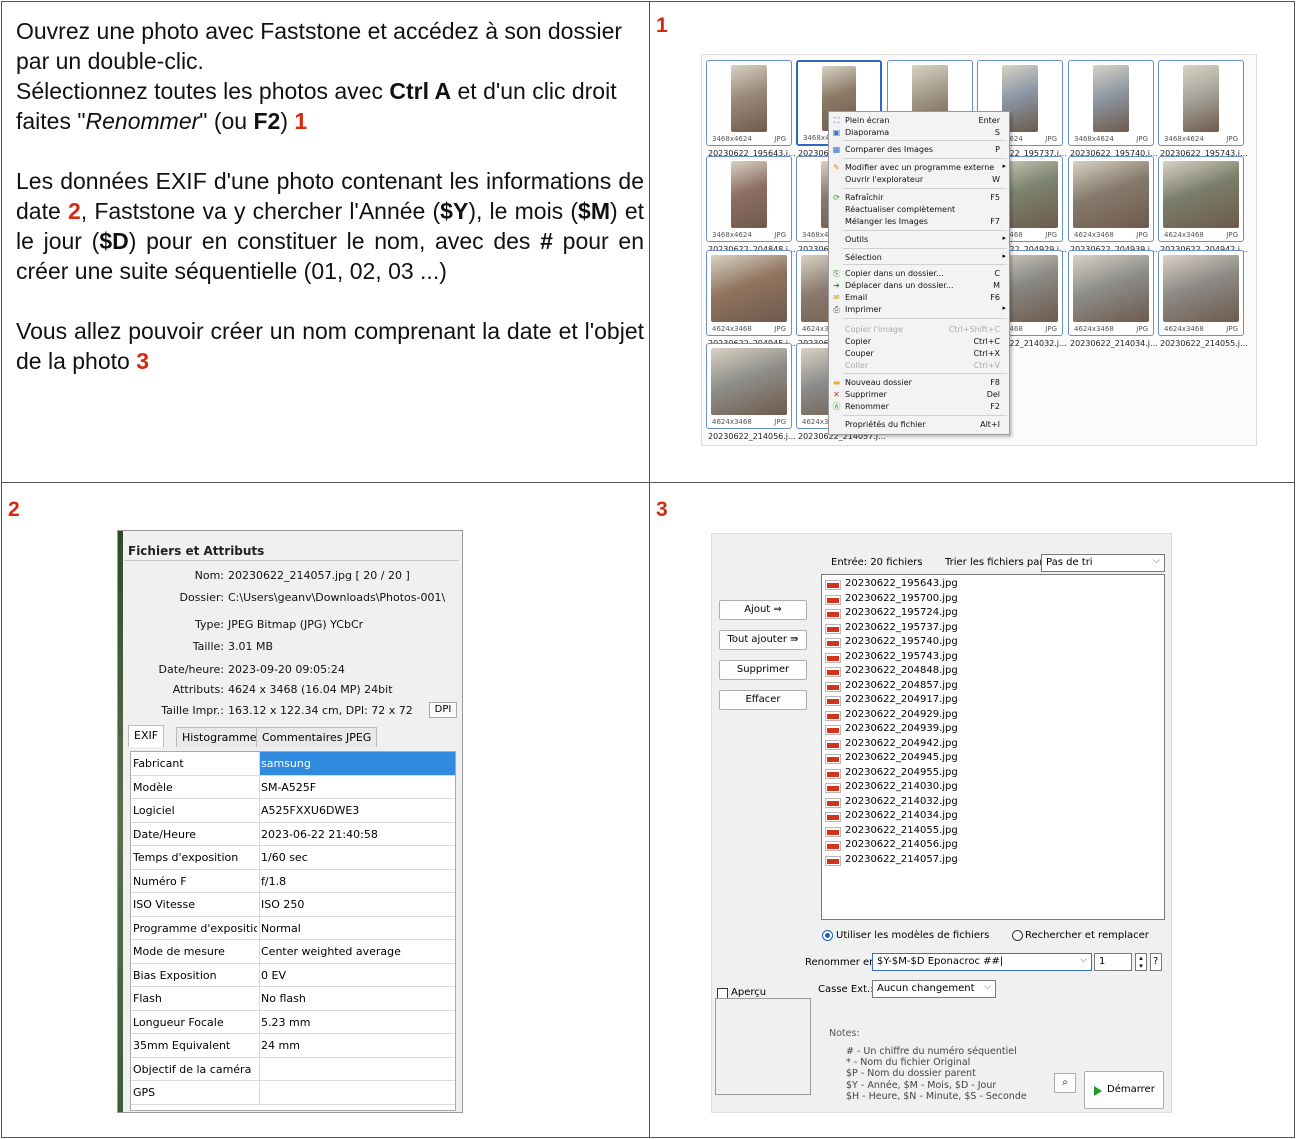  What do you see at coordinates (919, 342) in the screenshot?
I see `menu-item-copier: Copier Ctrl+C` at bounding box center [919, 342].